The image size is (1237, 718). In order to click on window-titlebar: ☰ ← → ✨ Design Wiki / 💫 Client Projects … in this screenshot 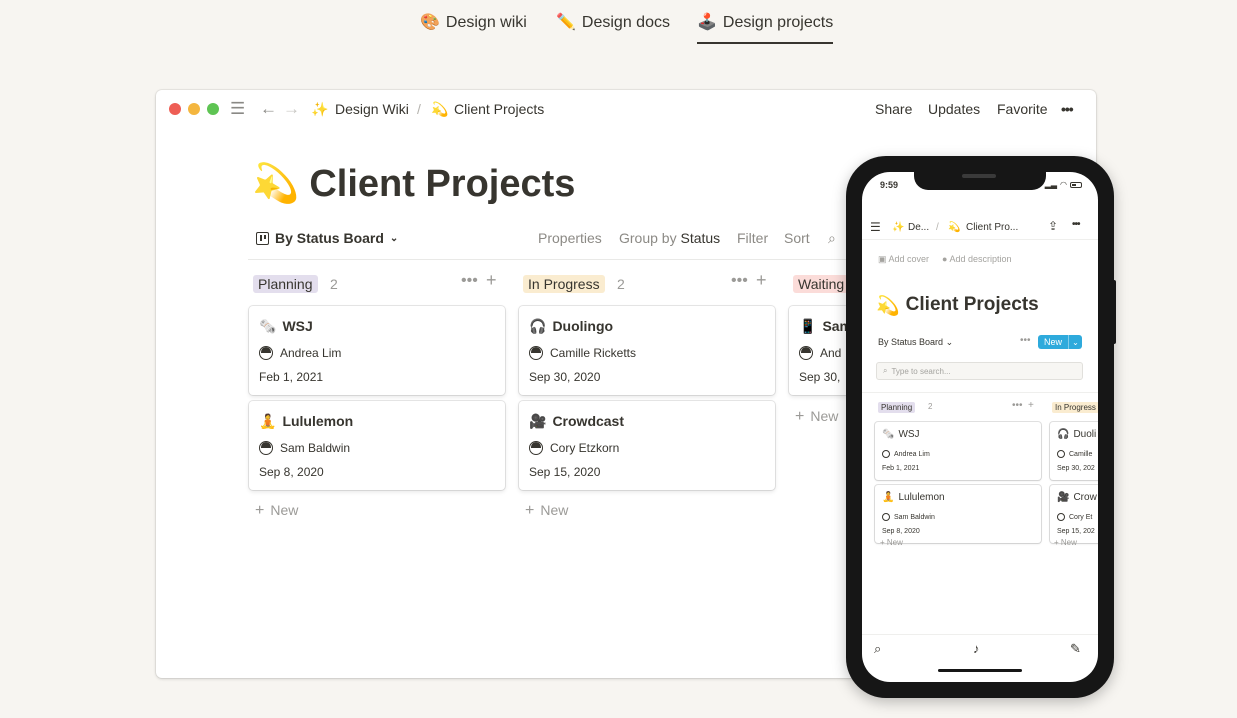, I will do `click(626, 109)`.